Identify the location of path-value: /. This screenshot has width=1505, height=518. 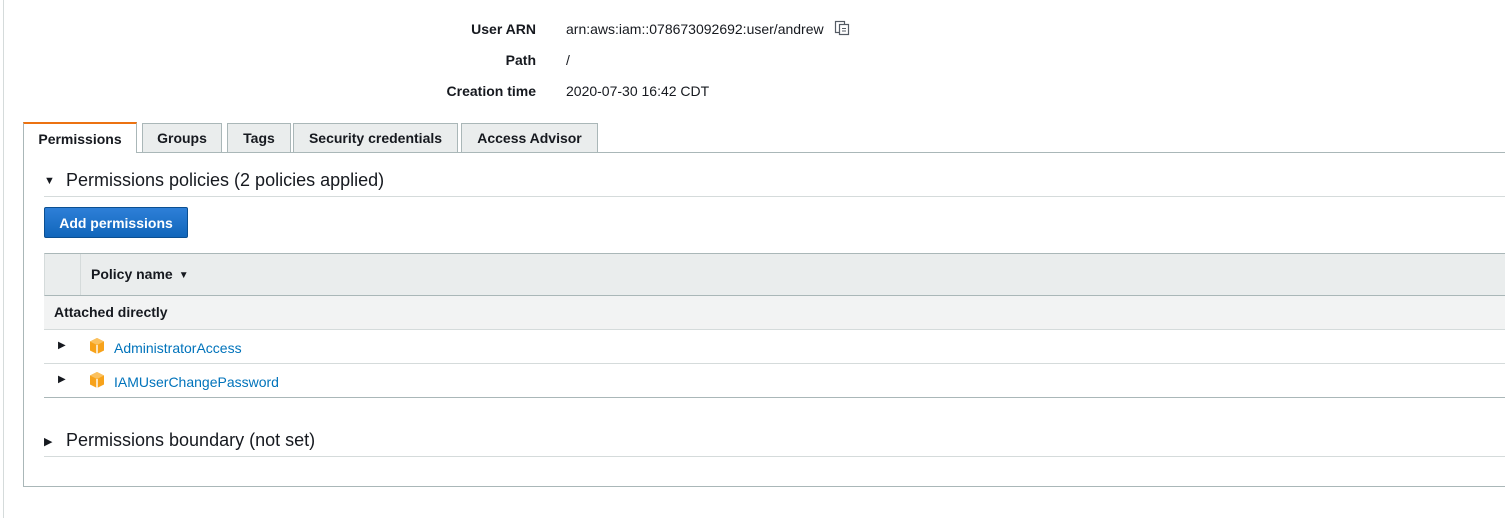
(568, 60).